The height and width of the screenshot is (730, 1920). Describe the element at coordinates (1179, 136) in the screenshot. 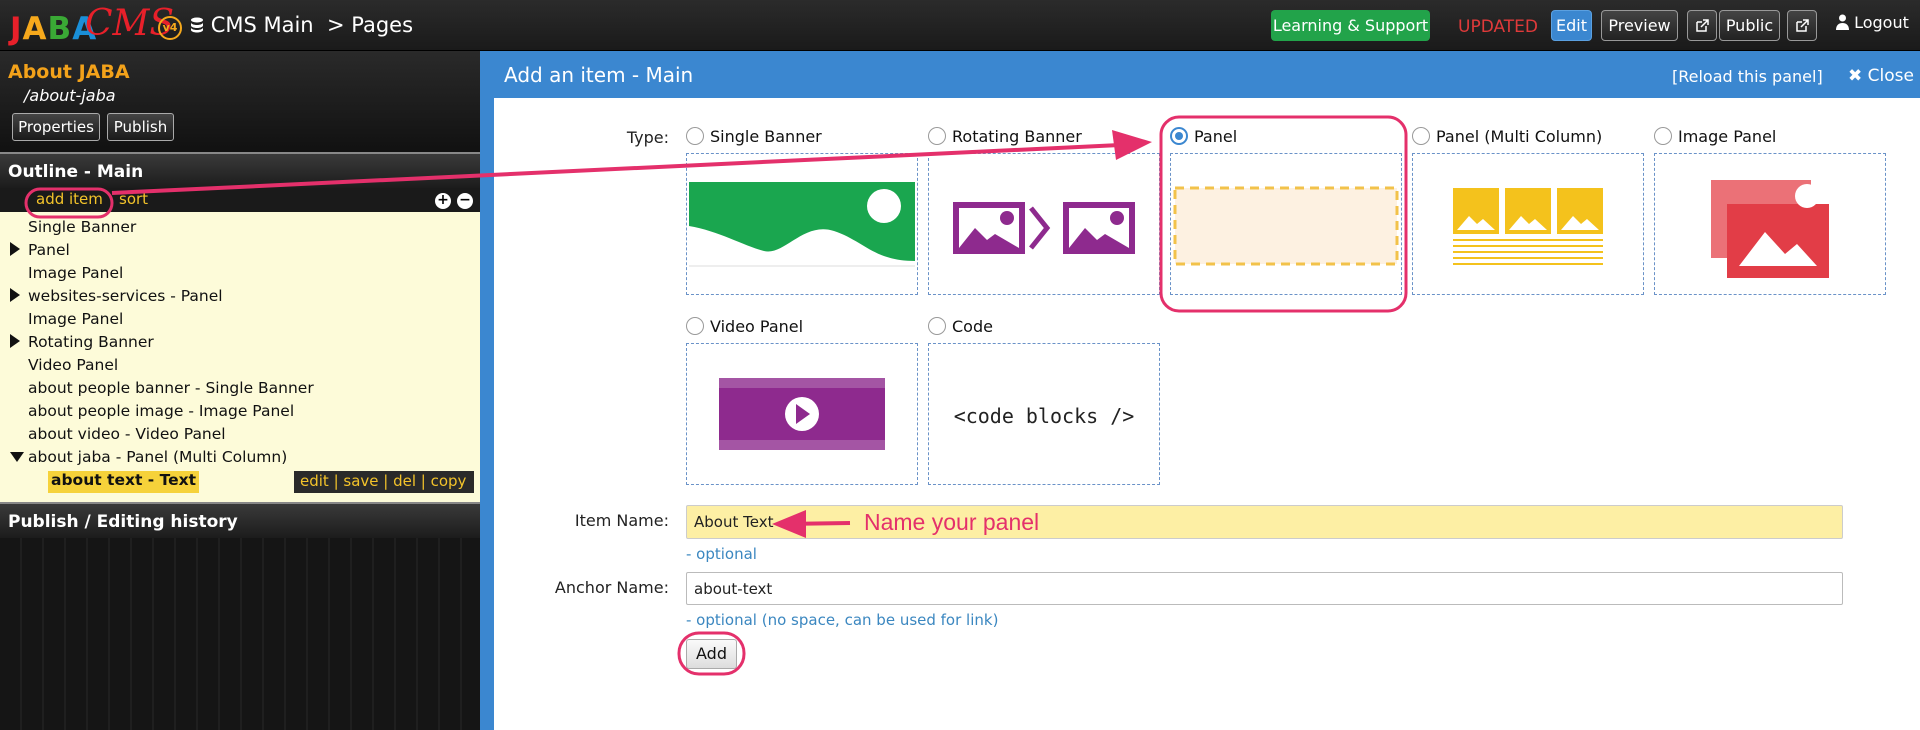

I see `radio-button-selected` at that location.